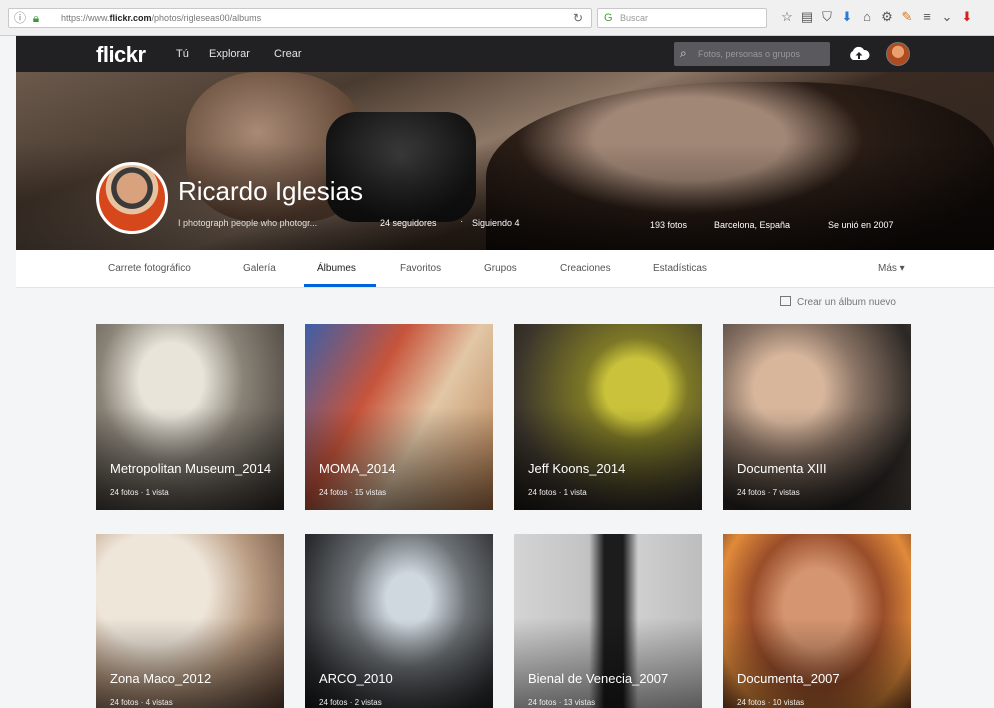  Describe the element at coordinates (578, 18) in the screenshot. I see `reload-icon: ↻` at that location.